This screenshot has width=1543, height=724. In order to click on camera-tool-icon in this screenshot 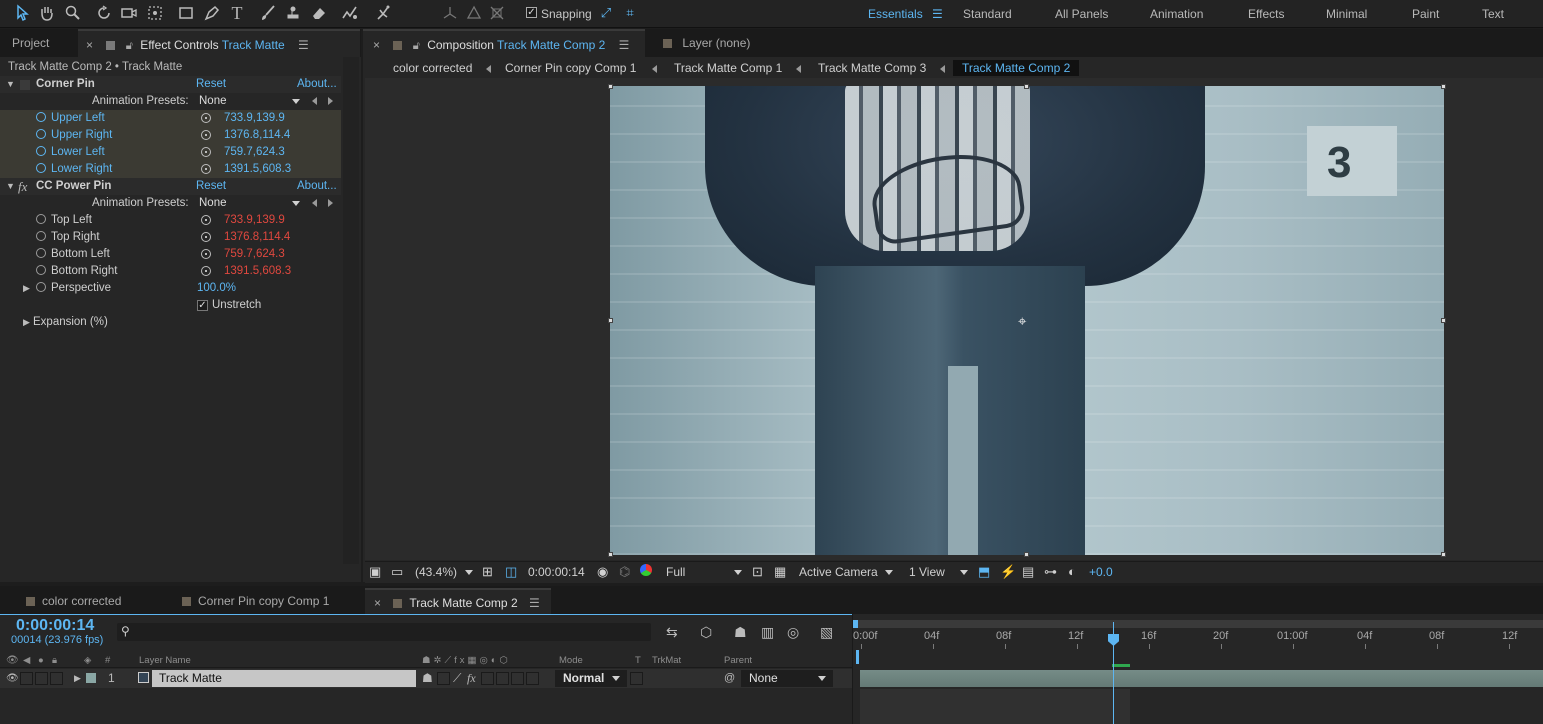, I will do `click(129, 13)`.